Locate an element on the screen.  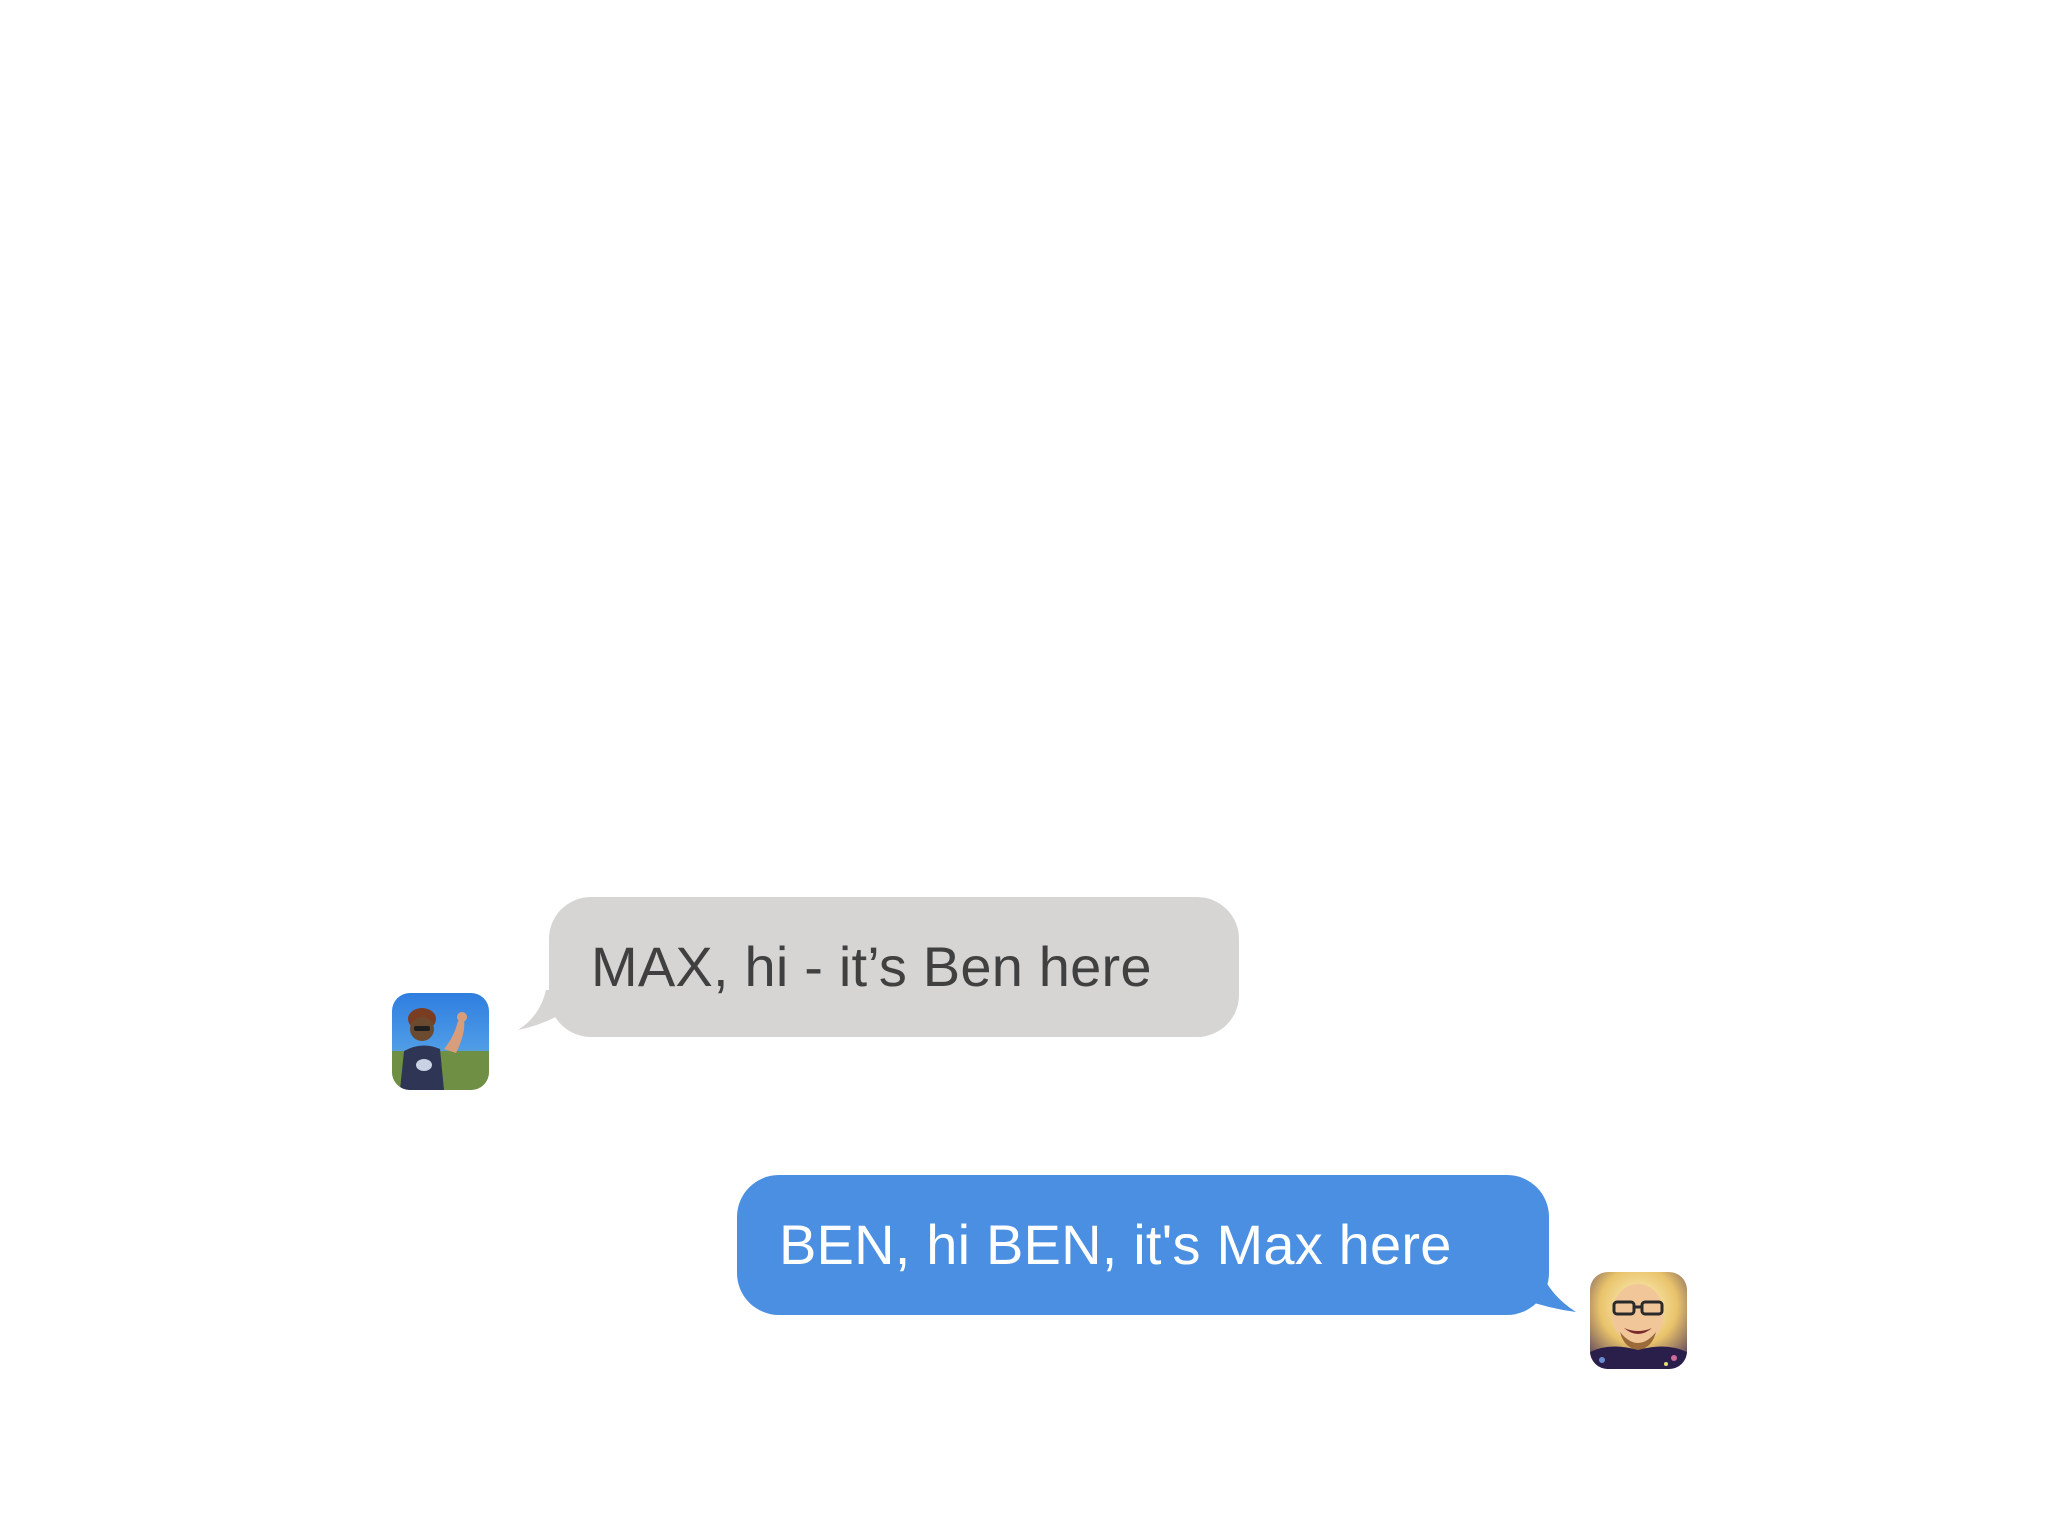
max-avatar-photo-icon is located at coordinates (1638, 1320).